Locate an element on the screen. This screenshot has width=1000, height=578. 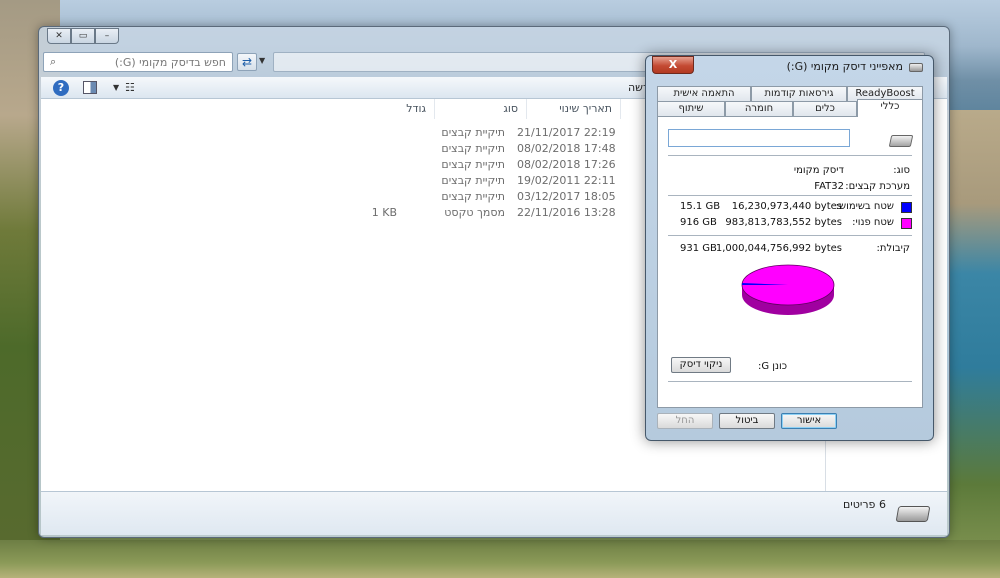
capacity-gb: 931 GB is located at coordinates (698, 248).